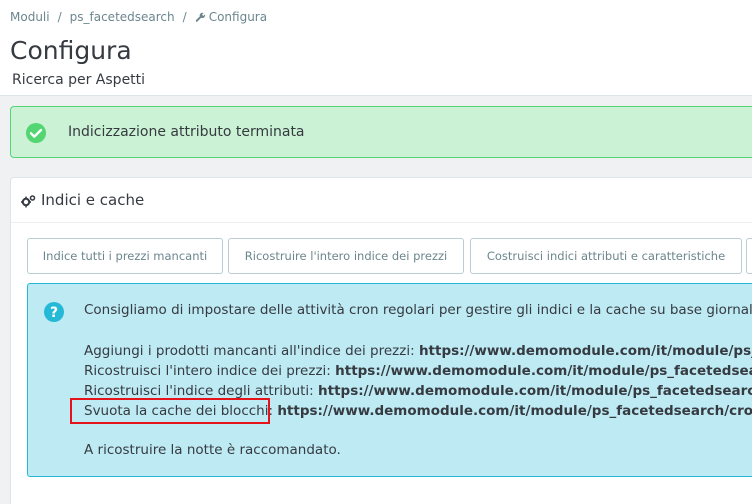  I want to click on index-missing-prices-button: Indice tutti i prezzi mancanti, so click(125, 256).